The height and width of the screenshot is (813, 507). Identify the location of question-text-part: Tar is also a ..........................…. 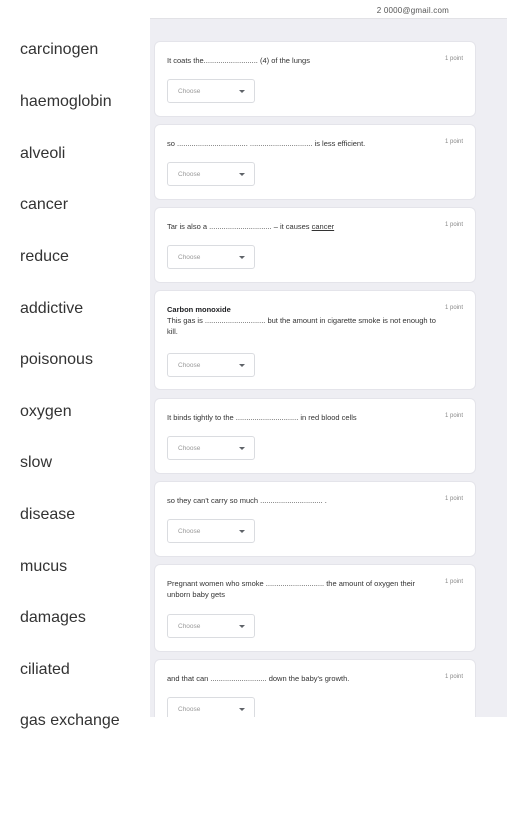
(239, 226).